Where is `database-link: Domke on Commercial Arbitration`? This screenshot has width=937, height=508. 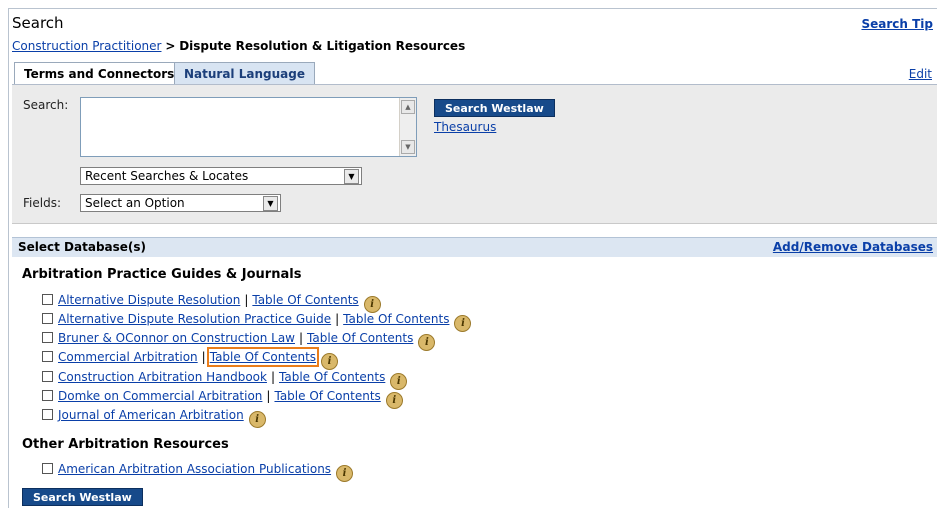
database-link: Domke on Commercial Arbitration is located at coordinates (160, 396).